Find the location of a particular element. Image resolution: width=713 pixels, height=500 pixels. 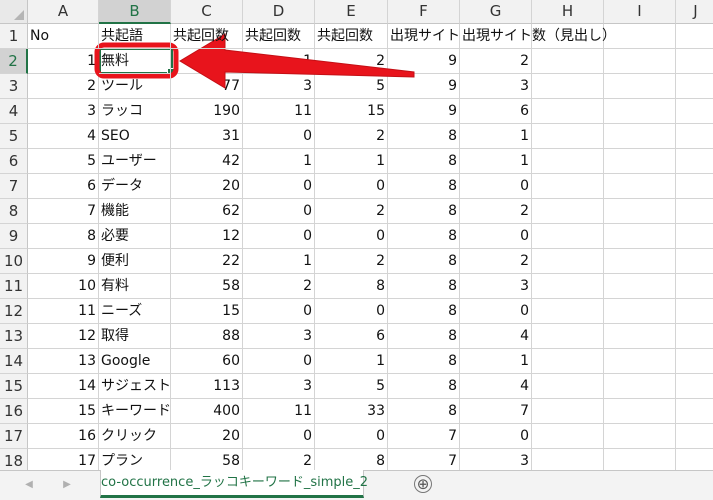

cell-i14 is located at coordinates (640, 361).